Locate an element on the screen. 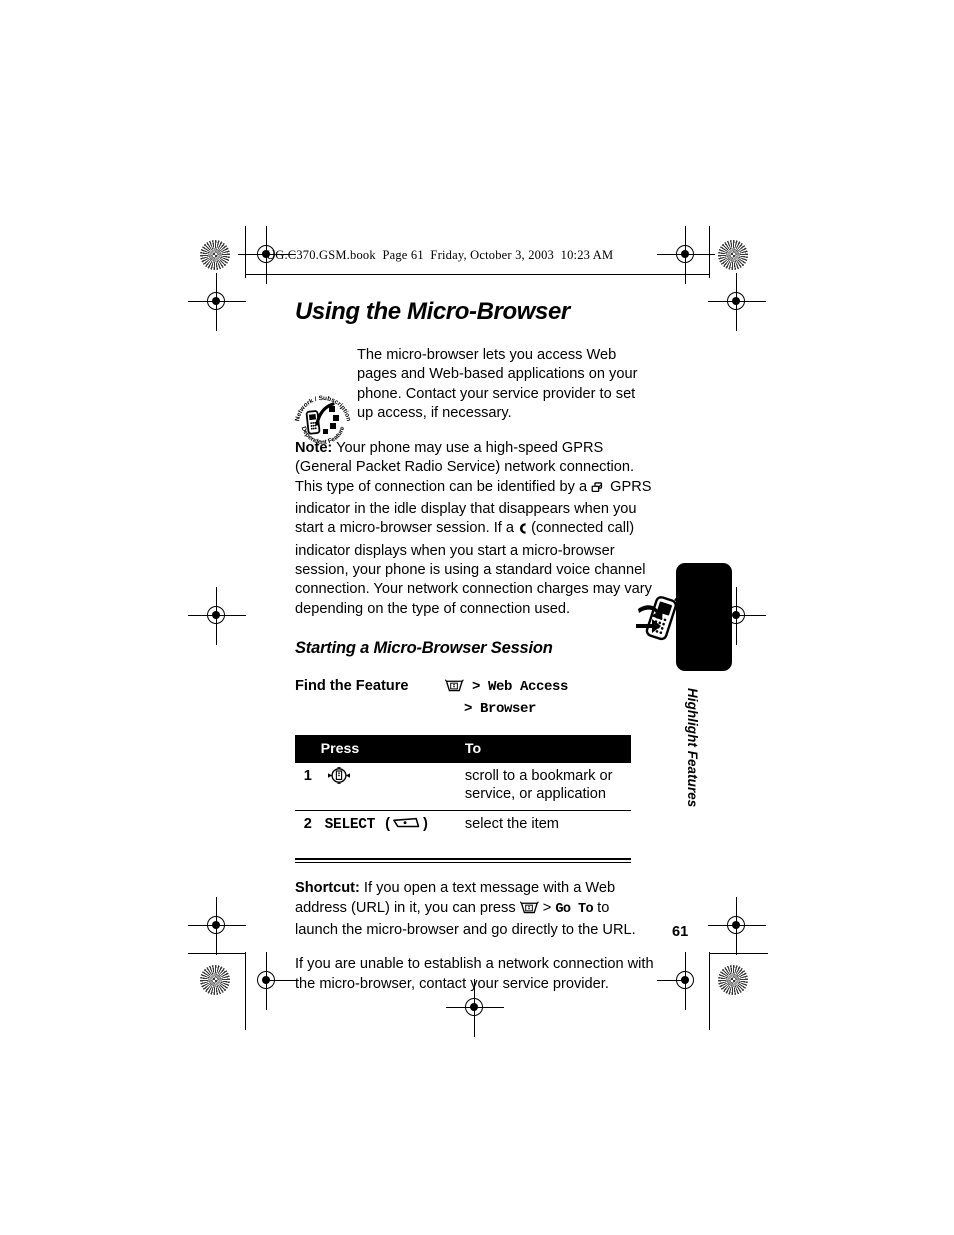  find-path-text-1: > Web Access is located at coordinates (520, 686).